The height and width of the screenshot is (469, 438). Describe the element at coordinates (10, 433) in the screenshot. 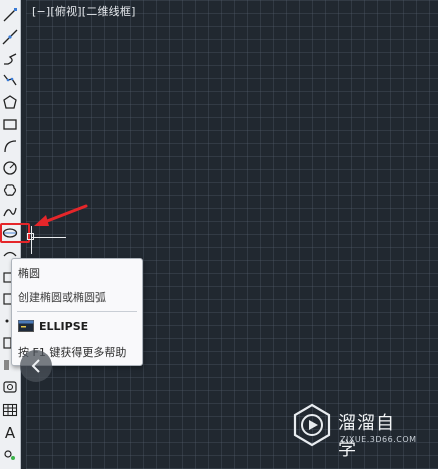

I see `multiline-text-icon: A` at that location.